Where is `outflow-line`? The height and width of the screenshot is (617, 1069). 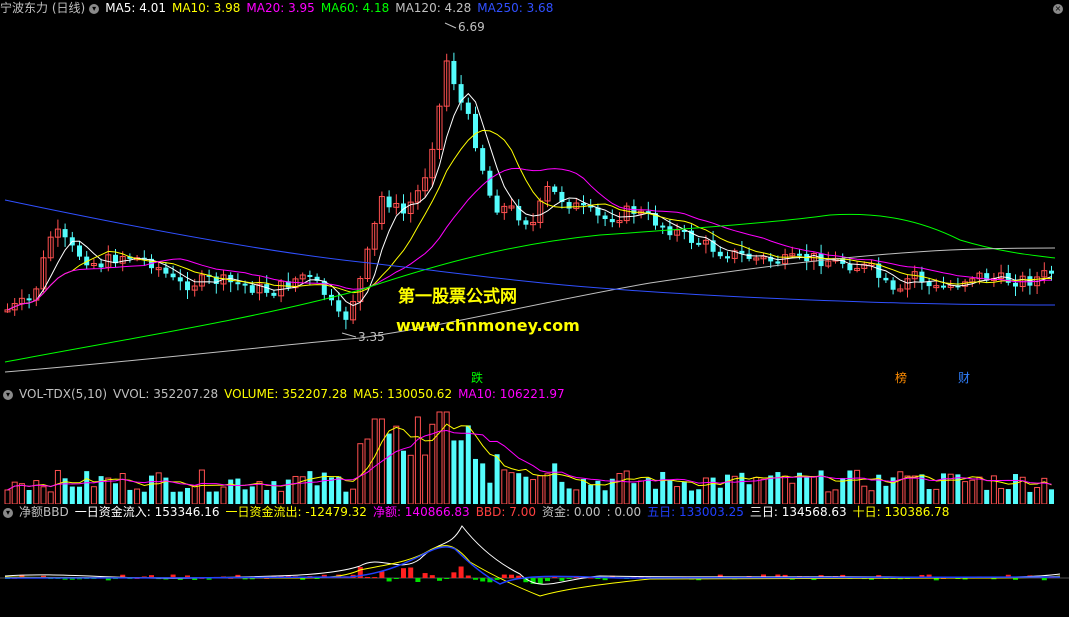 outflow-line is located at coordinates (532, 571).